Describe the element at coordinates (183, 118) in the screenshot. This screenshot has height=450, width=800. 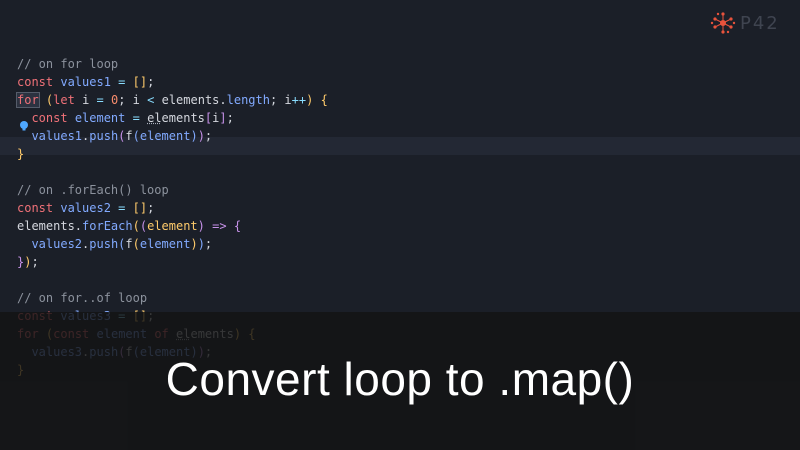
I see `code-token: ements` at that location.